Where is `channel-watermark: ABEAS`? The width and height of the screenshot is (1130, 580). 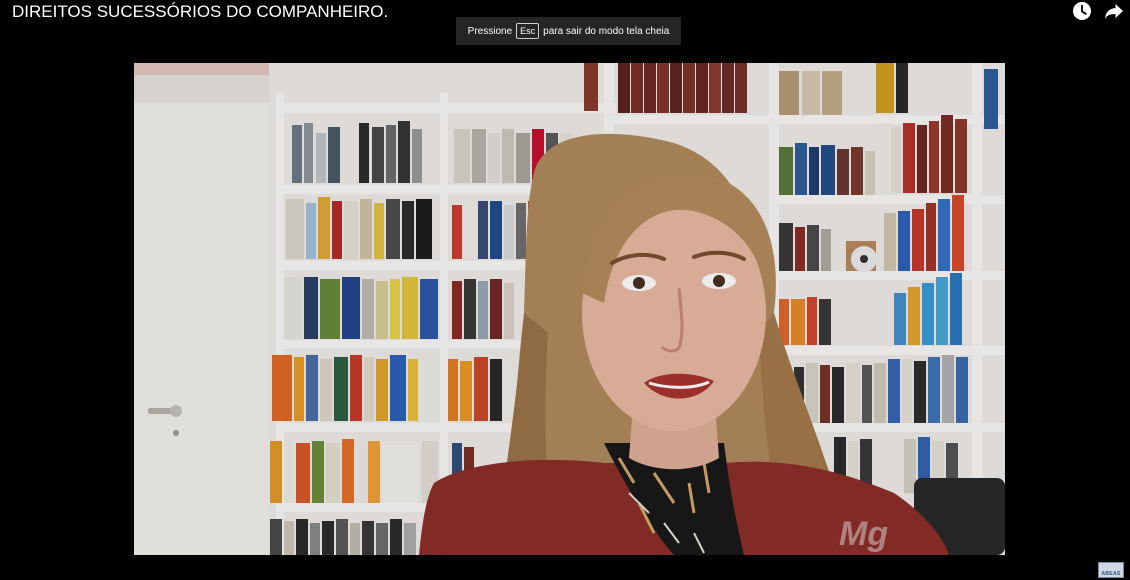
channel-watermark: ABEAS is located at coordinates (1111, 570).